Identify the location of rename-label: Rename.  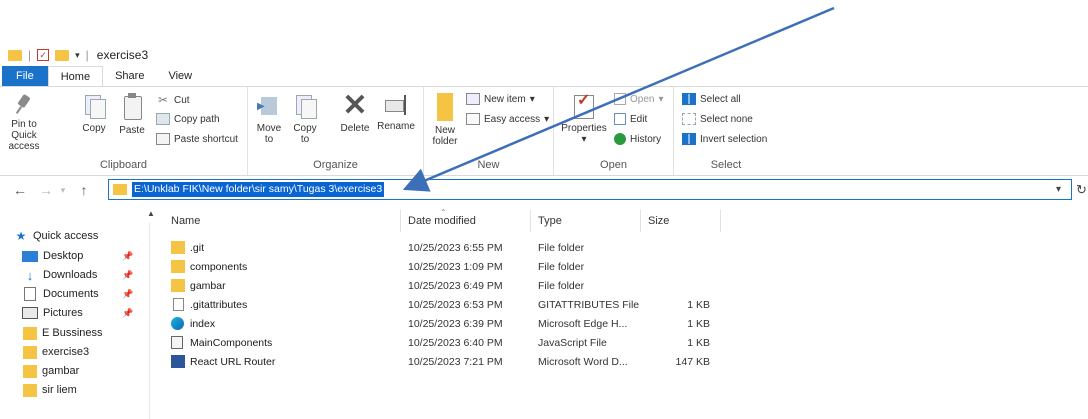
(396, 126).